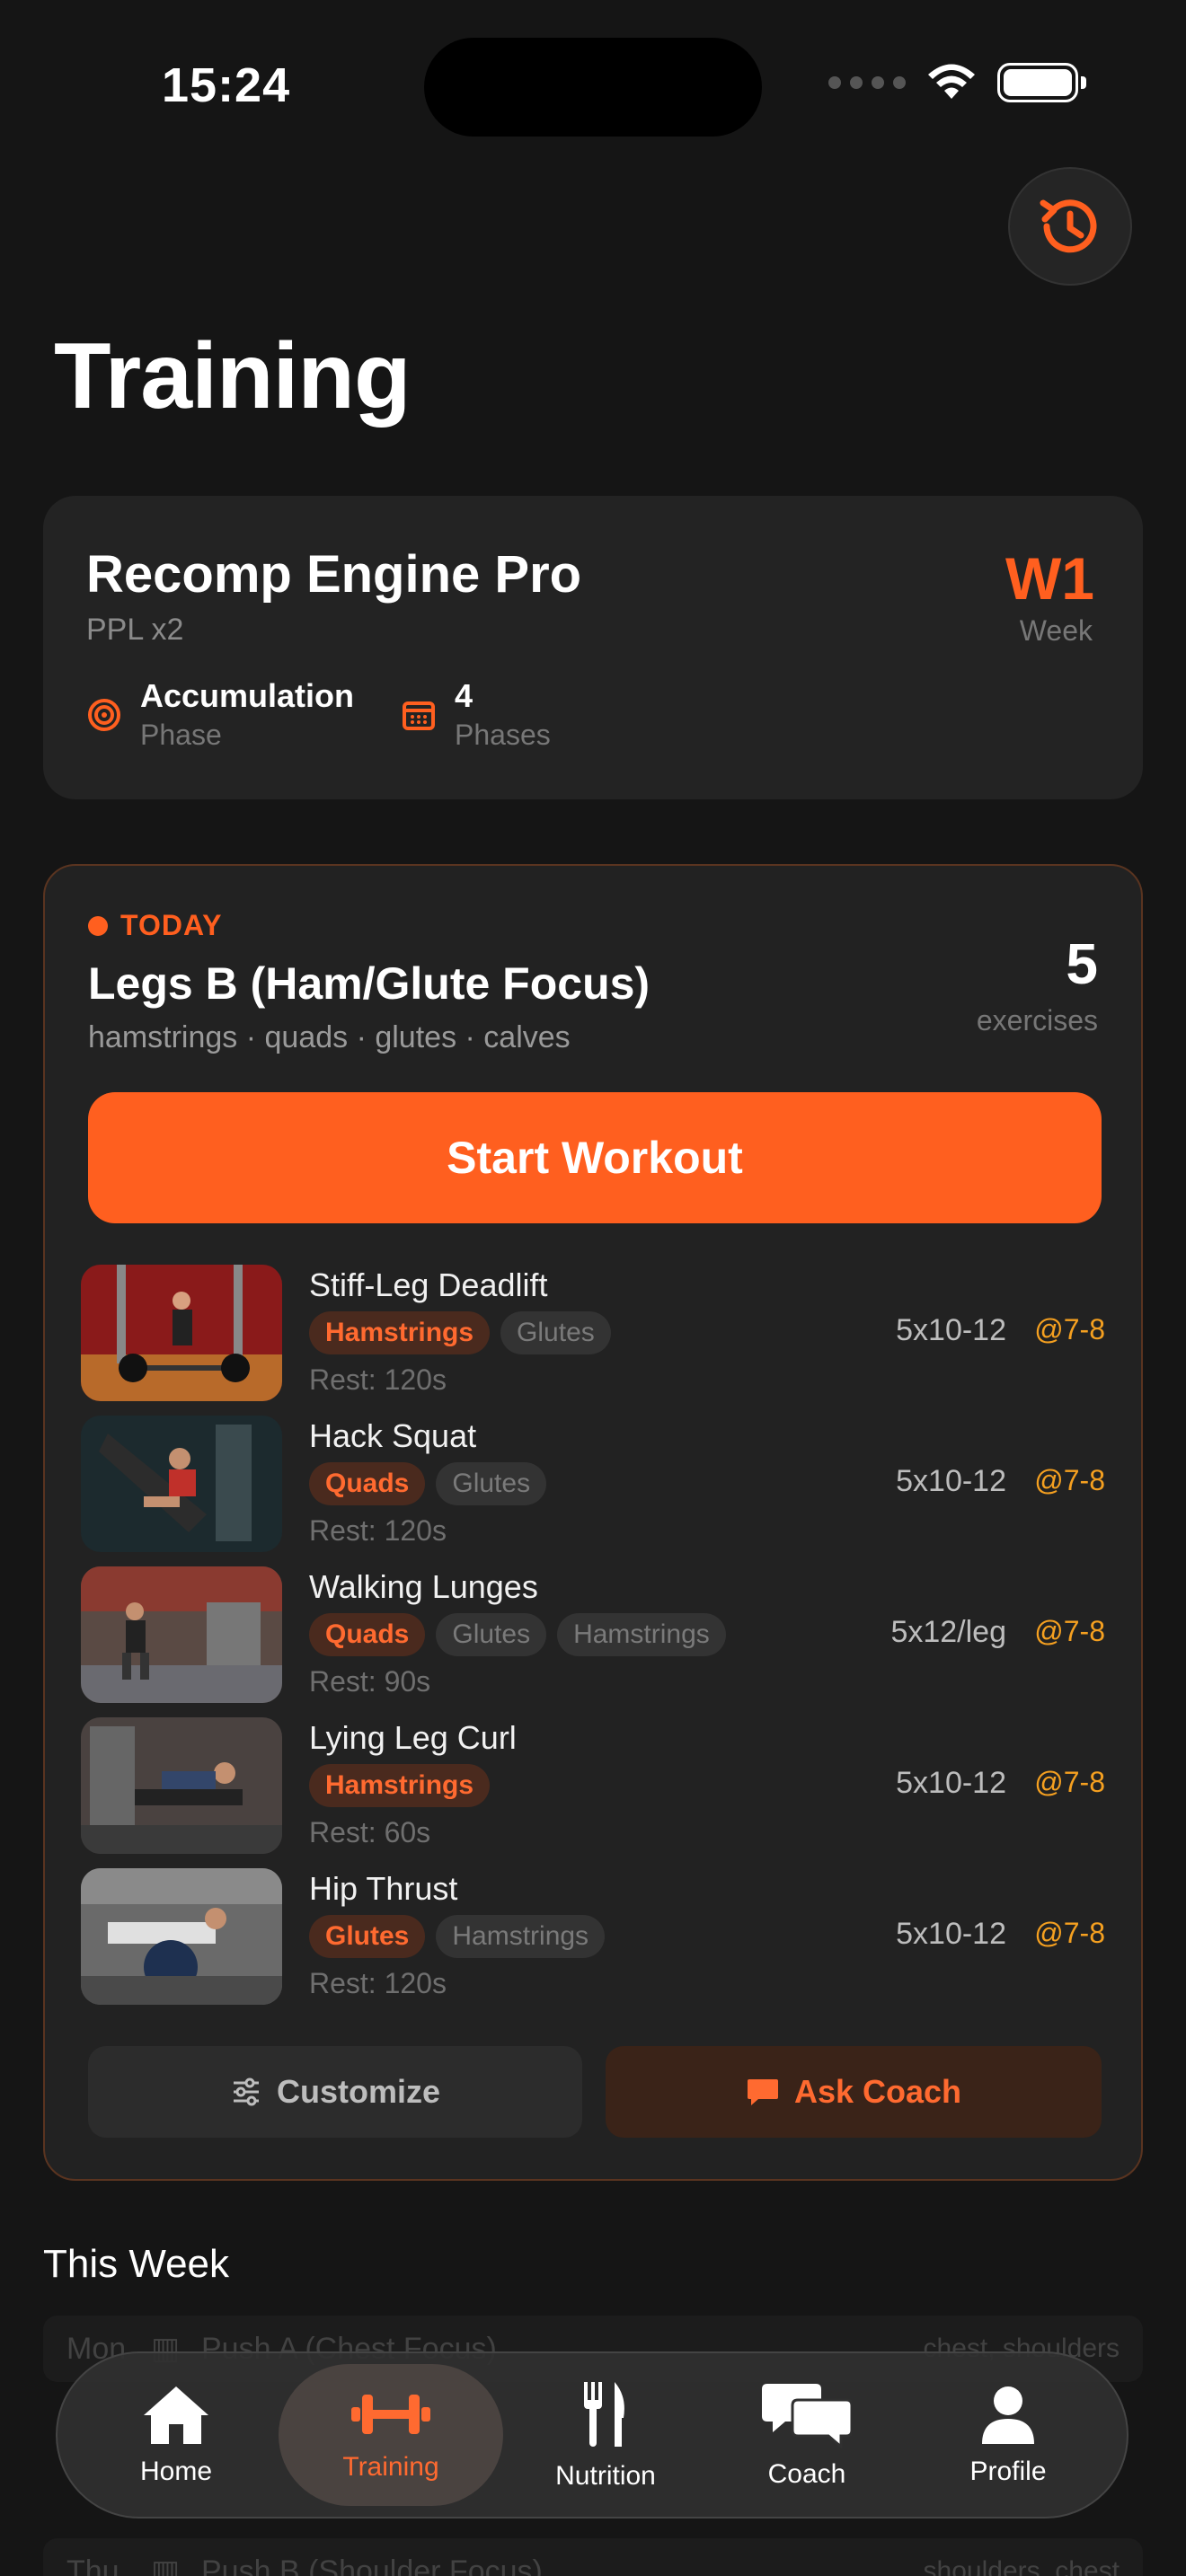 The image size is (1186, 2576). I want to click on history-icon, so click(1068, 226).